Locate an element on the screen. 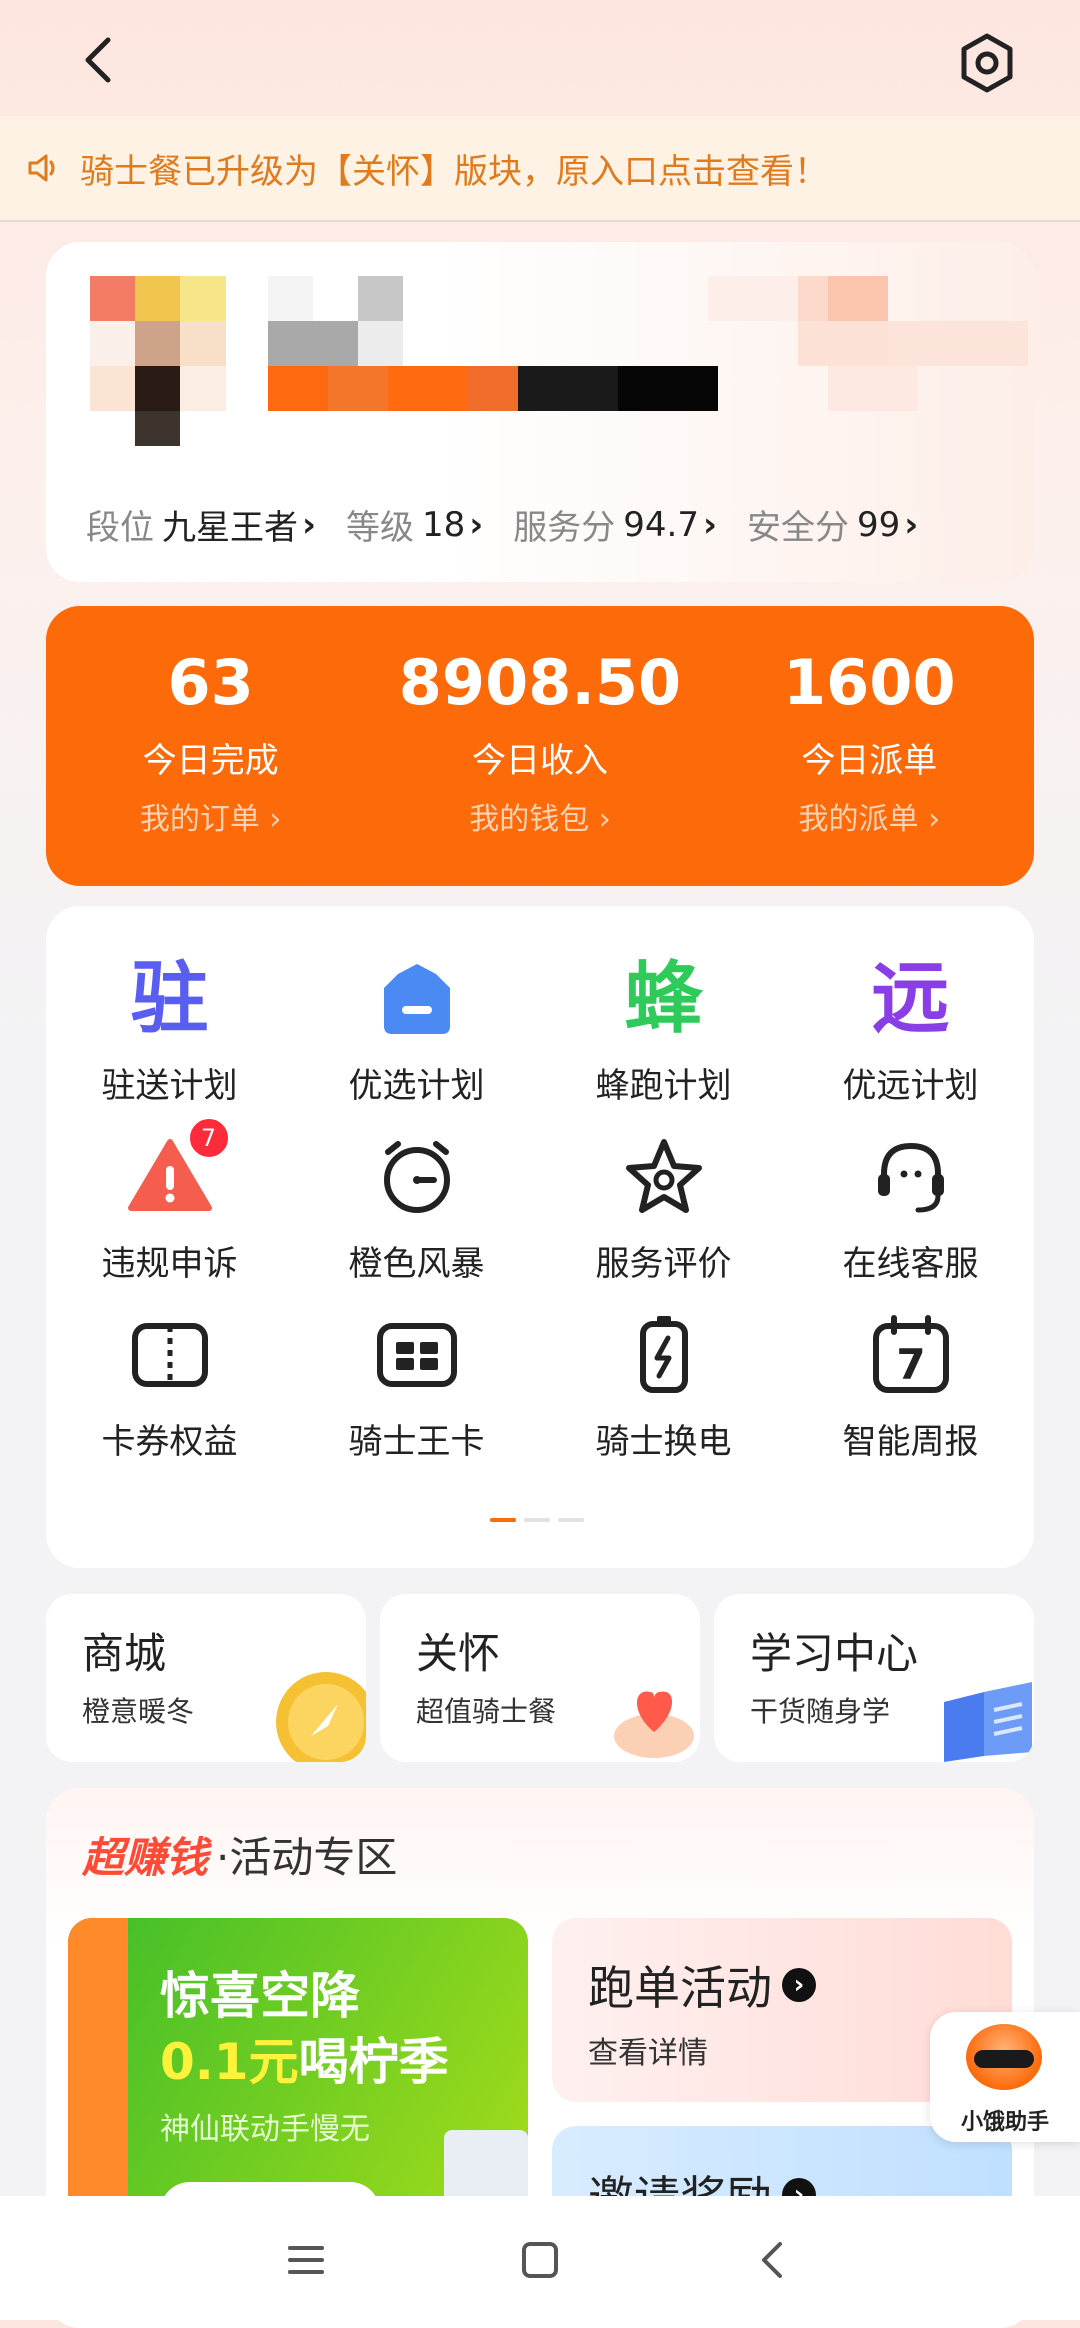 The width and height of the screenshot is (1080, 2328). grid-item-coupons: 卡券权益 is located at coordinates (169, 1401).